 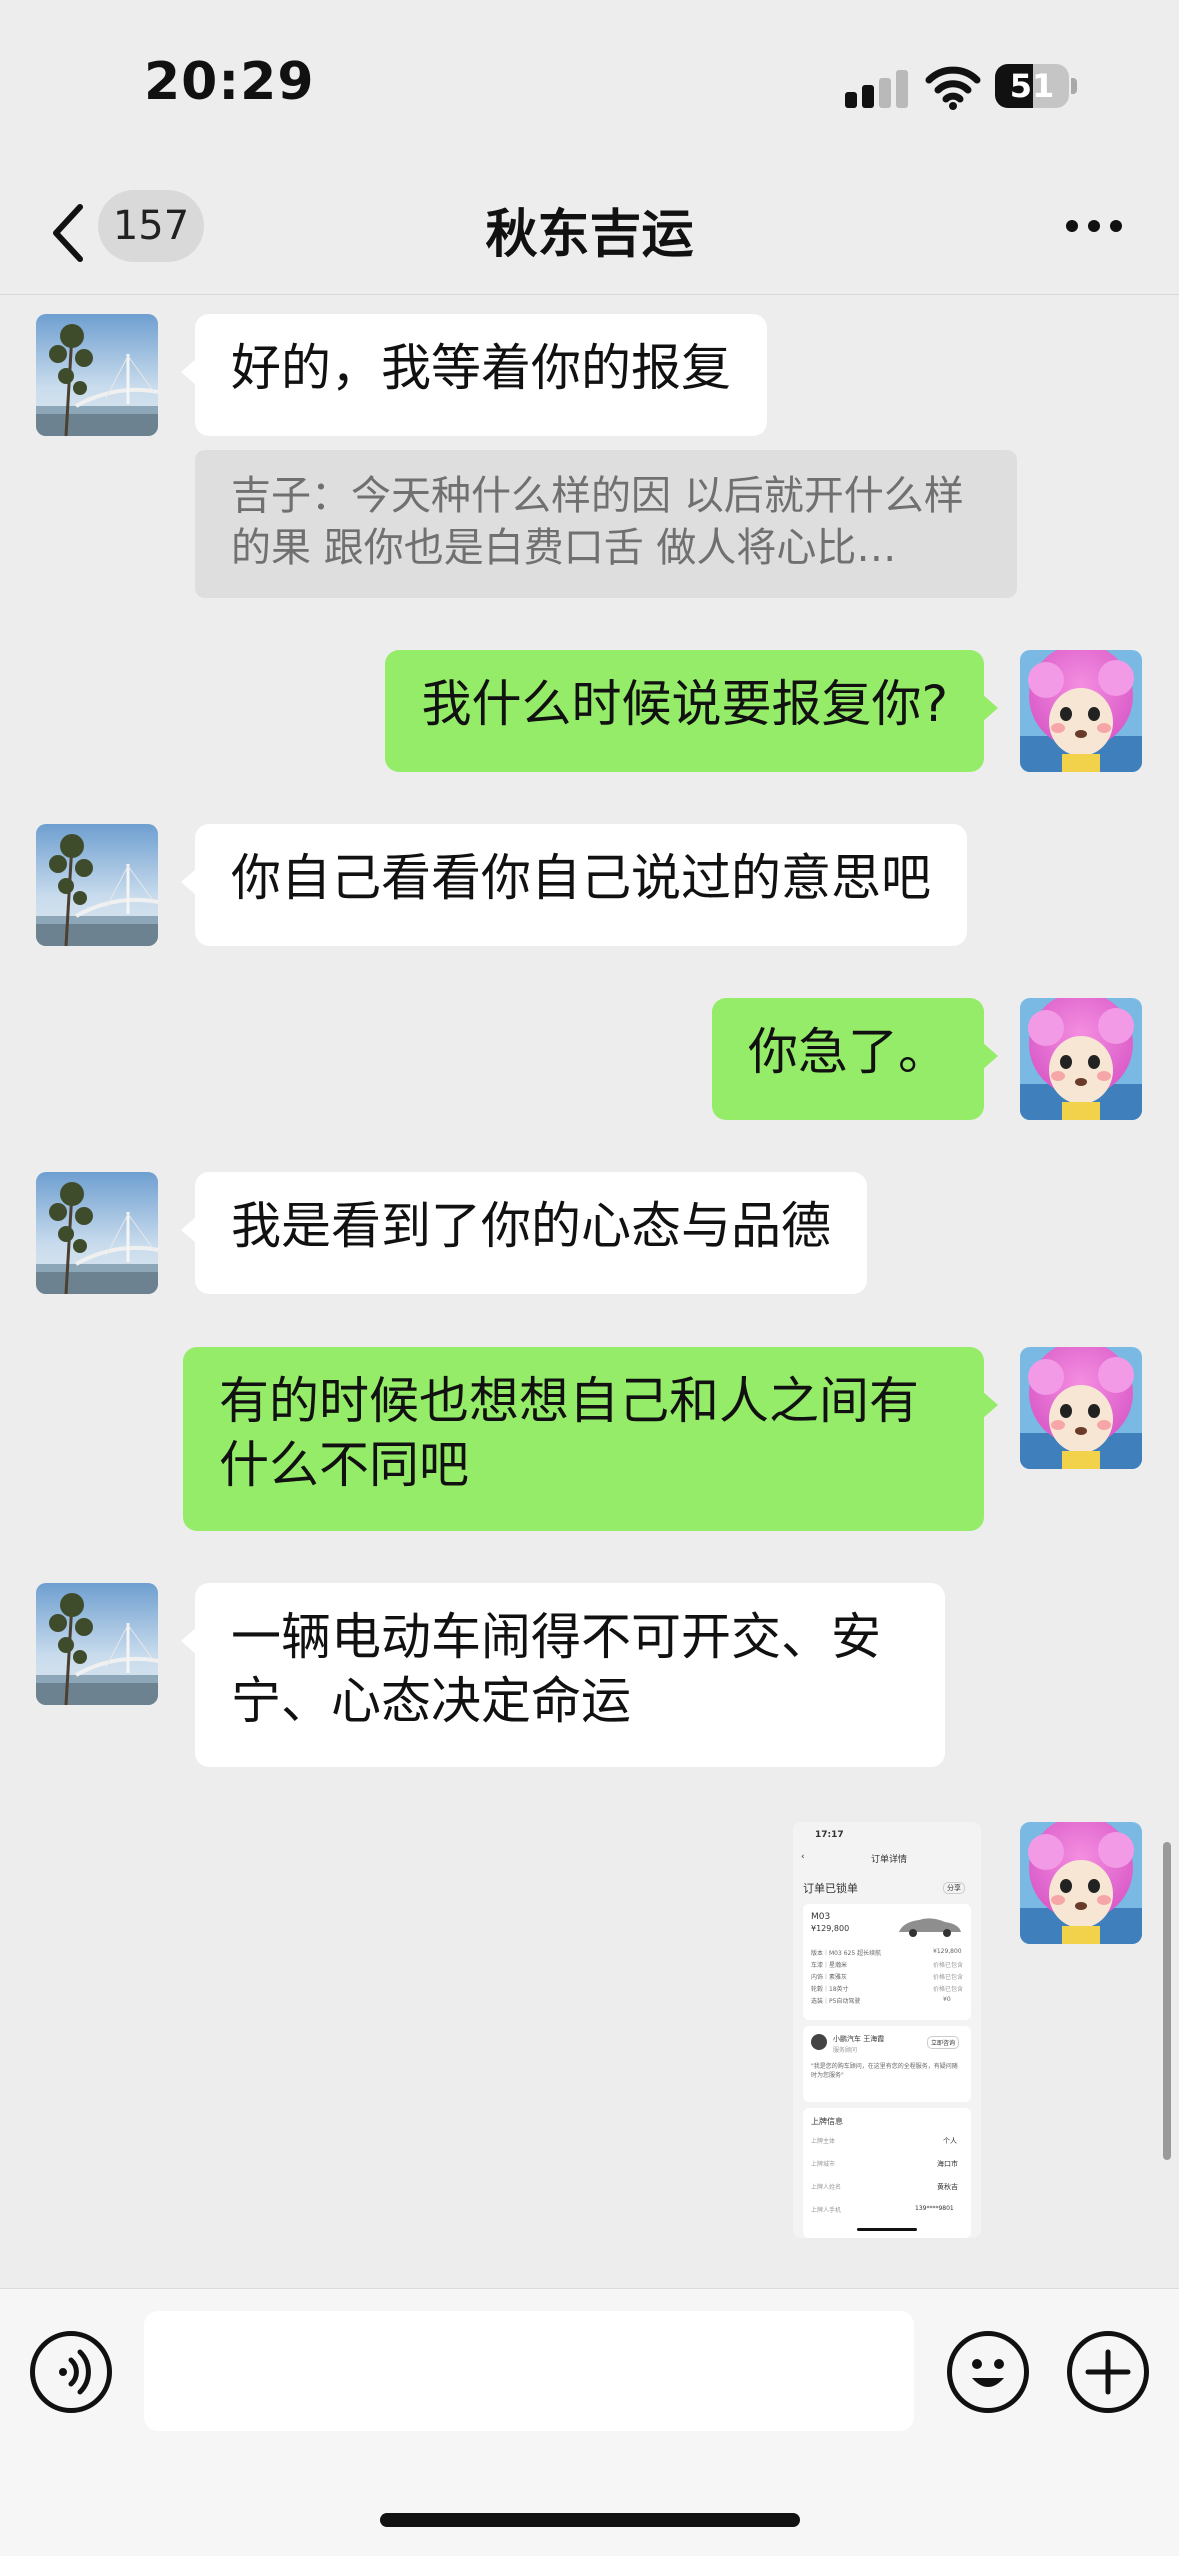 I want to click on more-icon, so click(x=1094, y=227).